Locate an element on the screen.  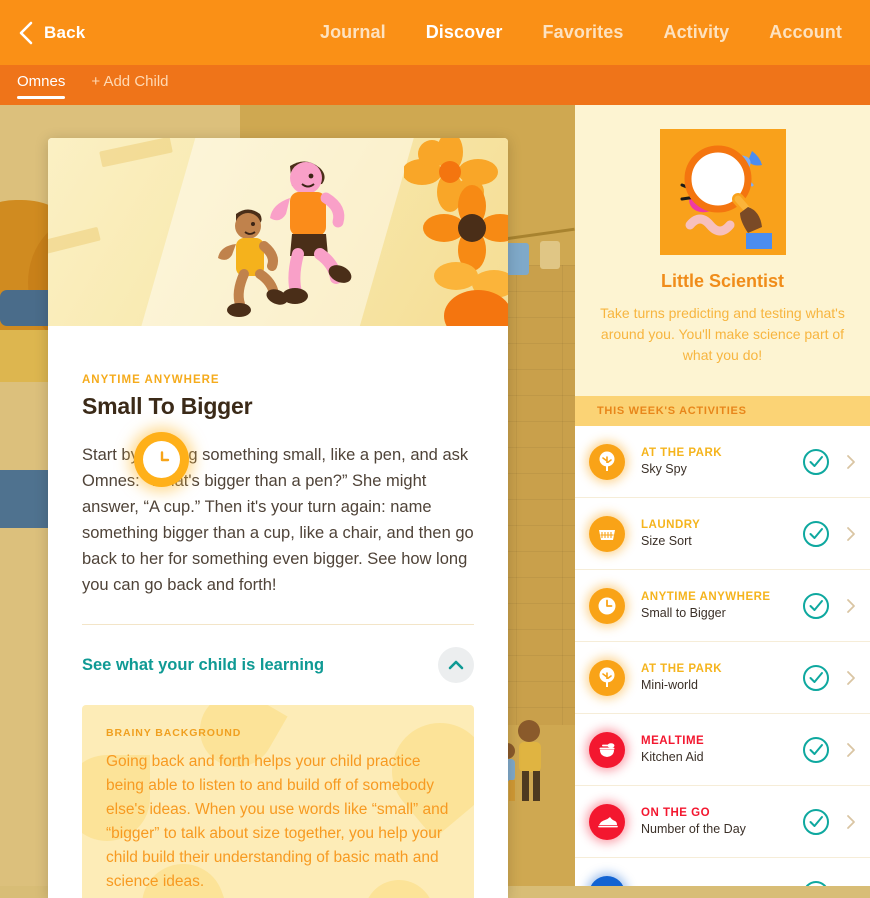
nav-item-journal: Journal is located at coordinates (353, 32).